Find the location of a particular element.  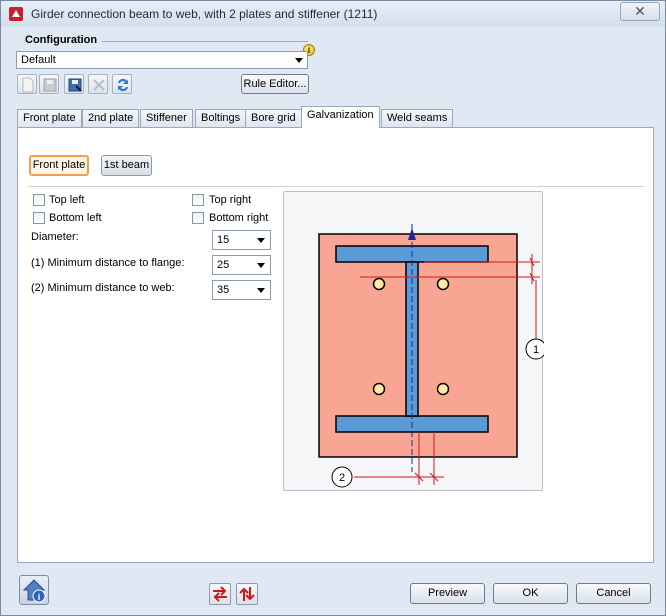

configuration-divider is located at coordinates (205, 41).